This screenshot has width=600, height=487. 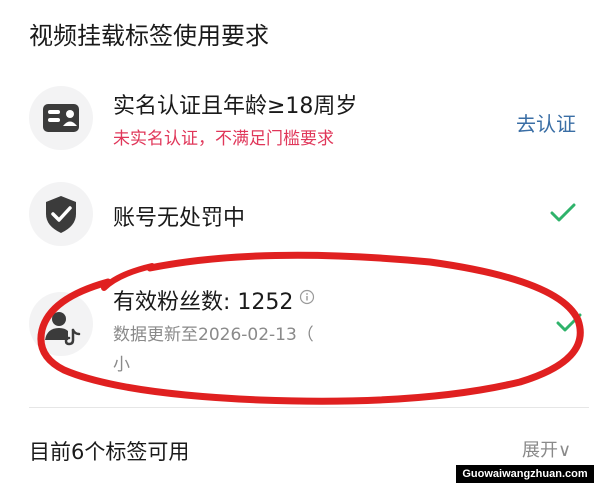 I want to click on requirement-title-realname: 实名认证且年龄≥18周岁, so click(x=235, y=106).